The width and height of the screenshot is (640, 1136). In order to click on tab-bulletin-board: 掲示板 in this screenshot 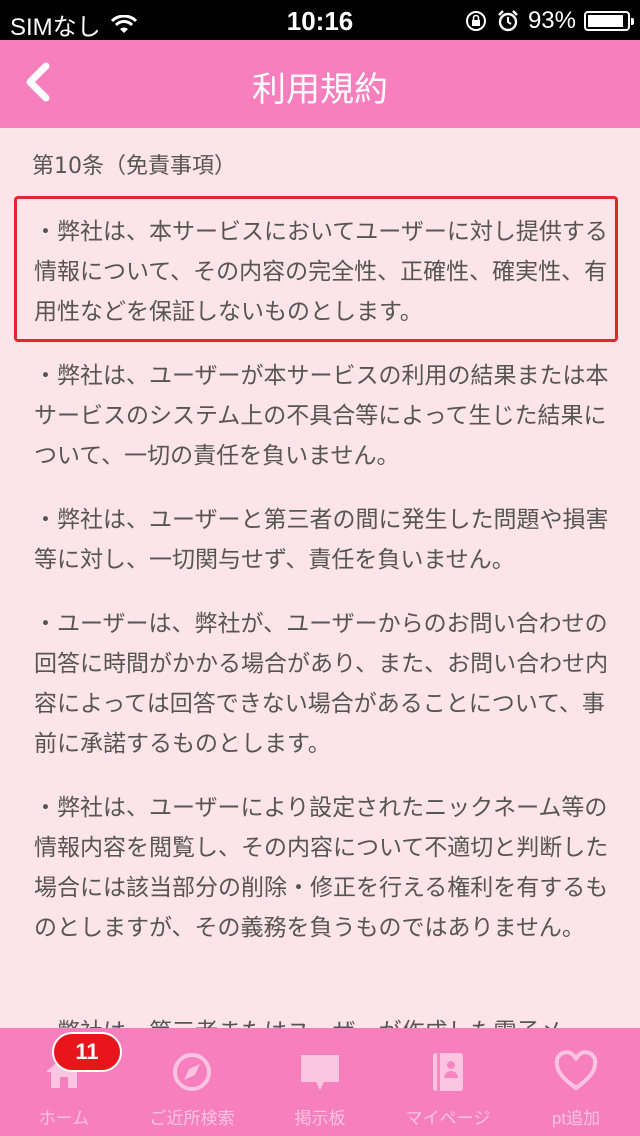, I will do `click(320, 1082)`.